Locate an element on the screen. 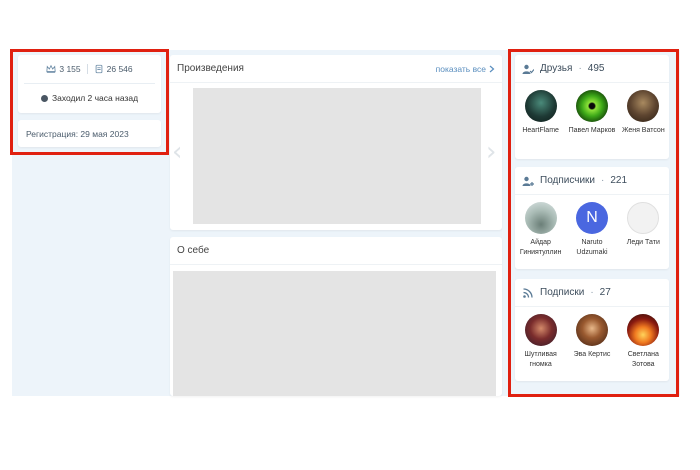 The image size is (700, 470). subscriptions-count: 27 is located at coordinates (605, 292).